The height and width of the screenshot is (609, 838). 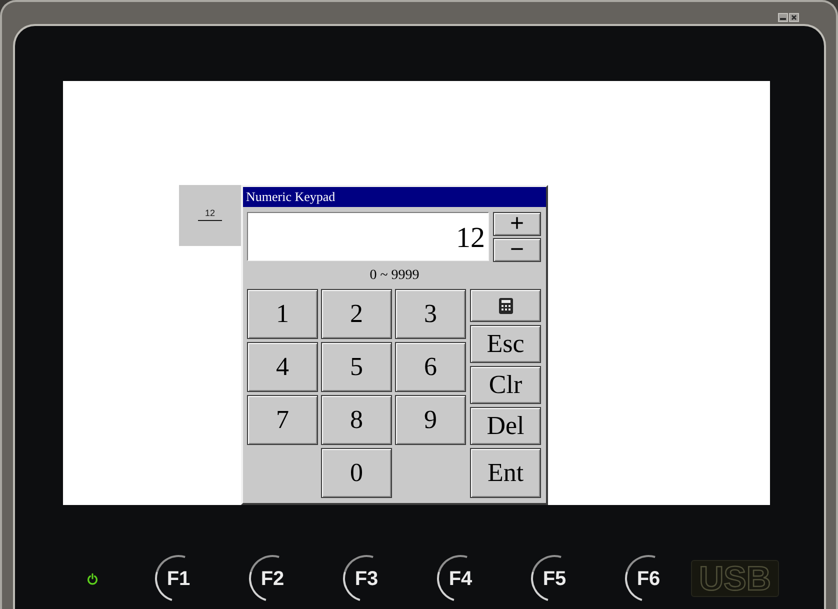 I want to click on keypad-key: 0, so click(x=356, y=473).